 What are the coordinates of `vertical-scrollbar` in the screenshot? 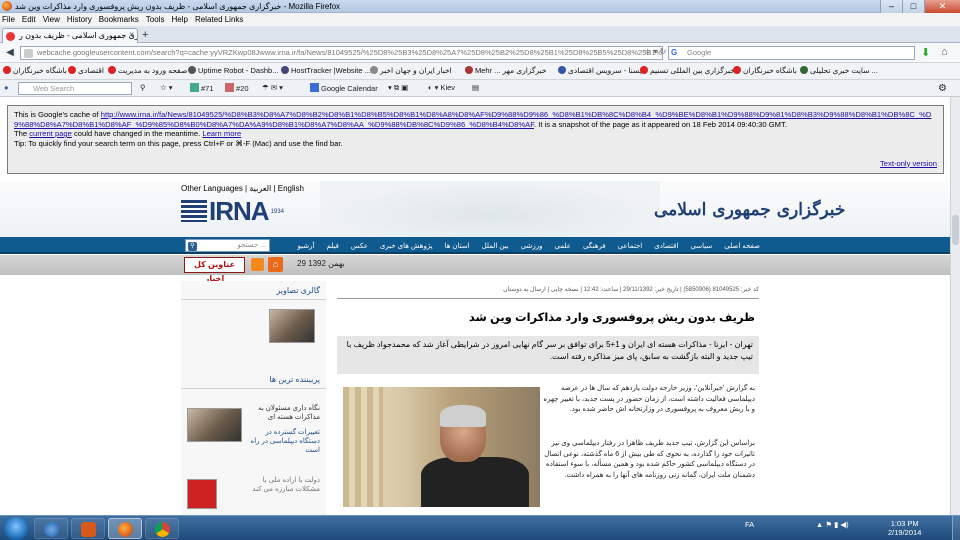 It's located at (955, 306).